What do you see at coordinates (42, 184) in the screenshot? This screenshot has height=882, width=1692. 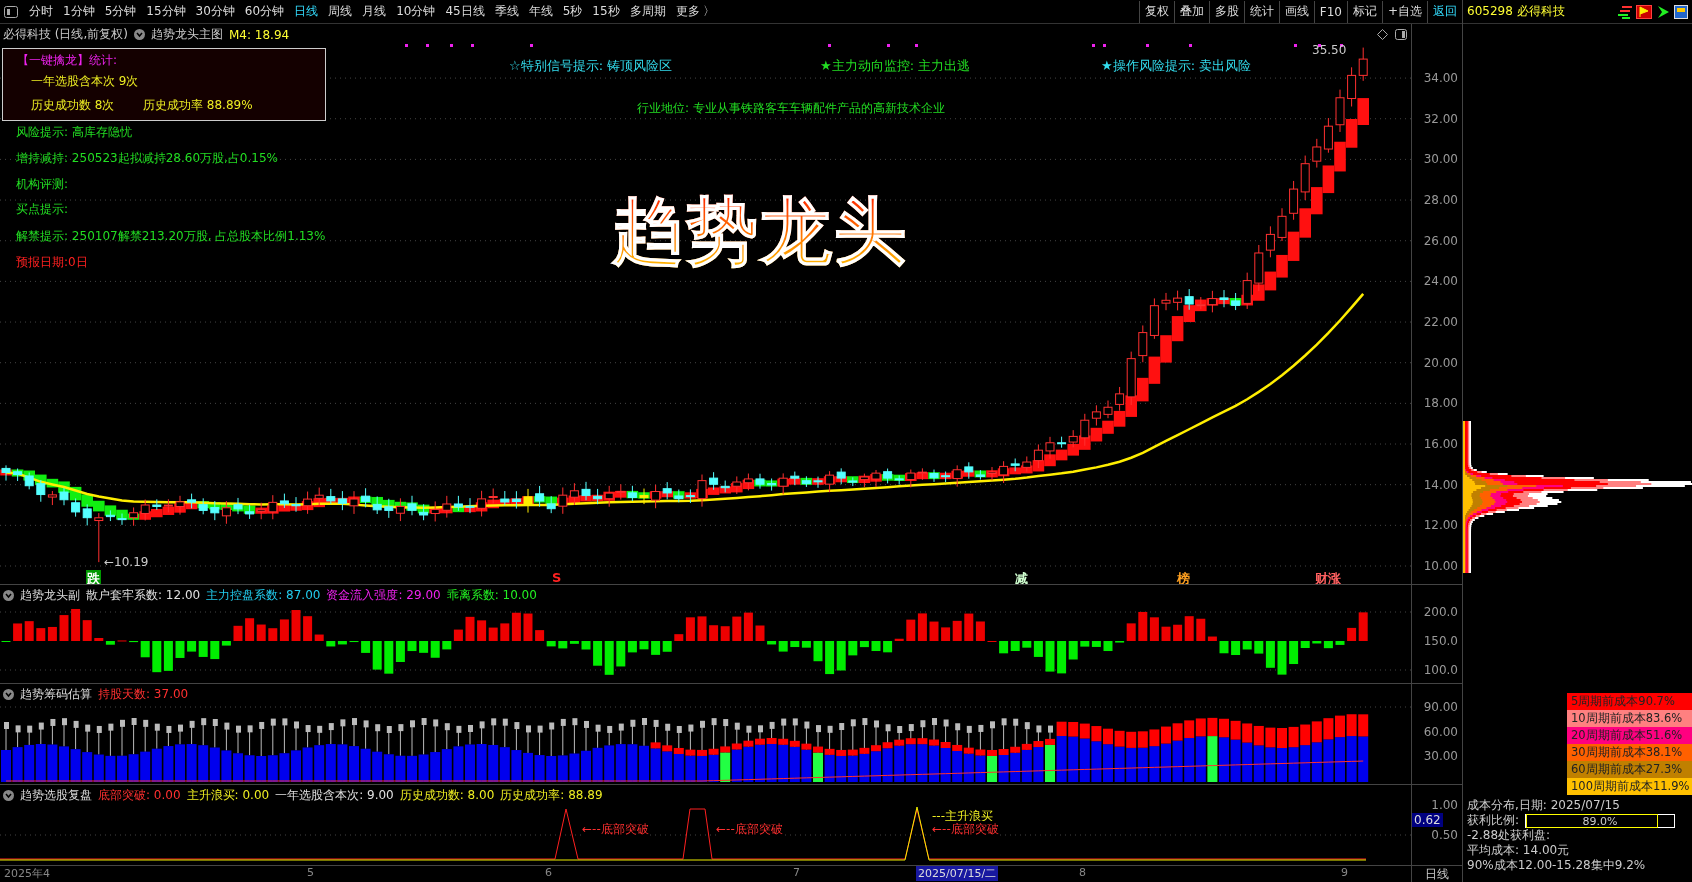 I see `note-text: 机构评测:` at bounding box center [42, 184].